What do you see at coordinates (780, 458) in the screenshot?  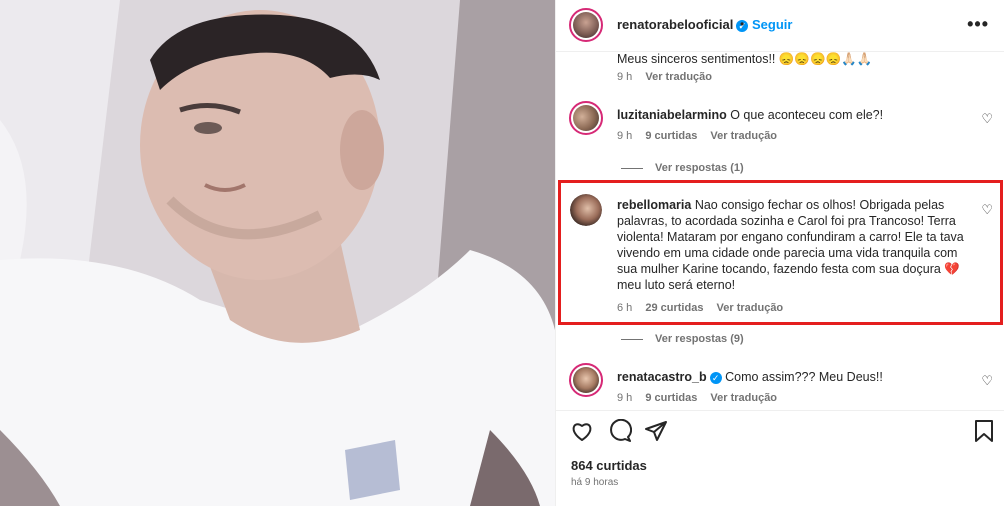 I see `post-actions: 864 curtidas há 9 horas` at bounding box center [780, 458].